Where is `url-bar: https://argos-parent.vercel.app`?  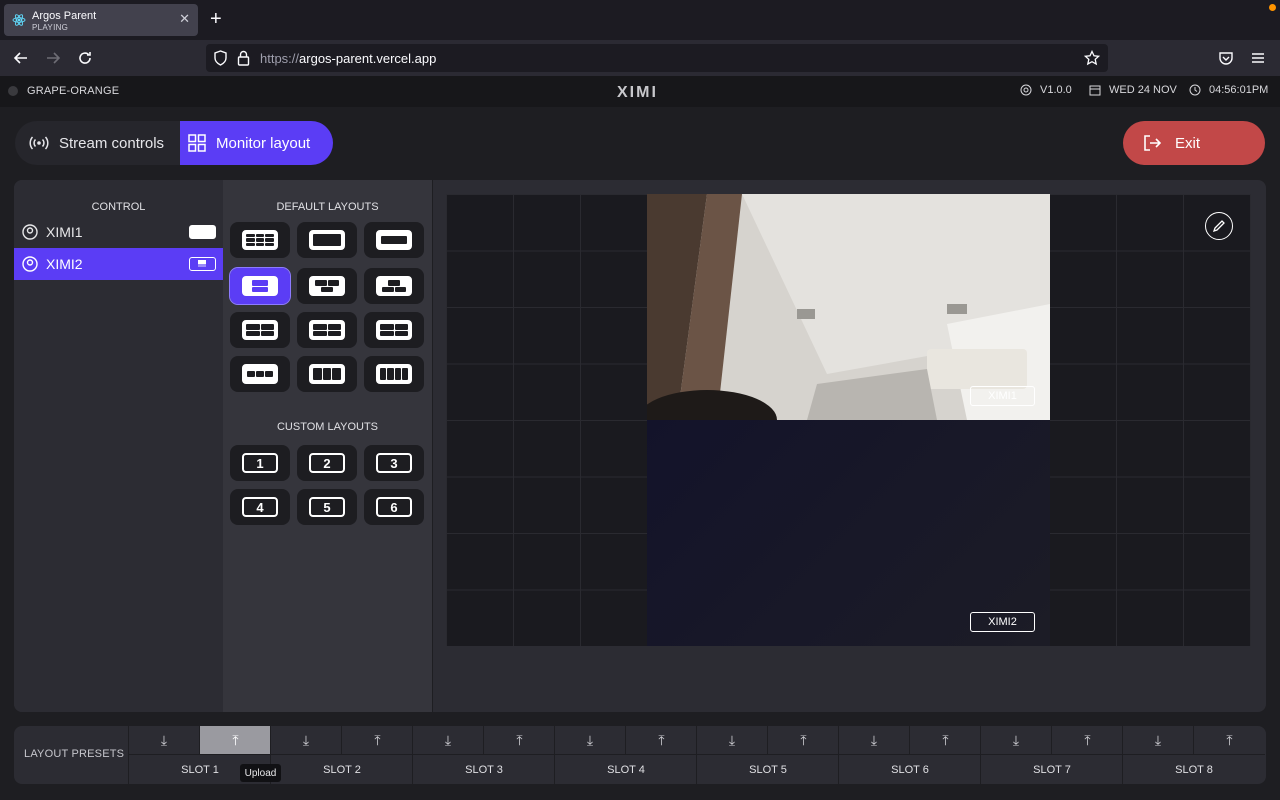 url-bar: https://argos-parent.vercel.app is located at coordinates (657, 58).